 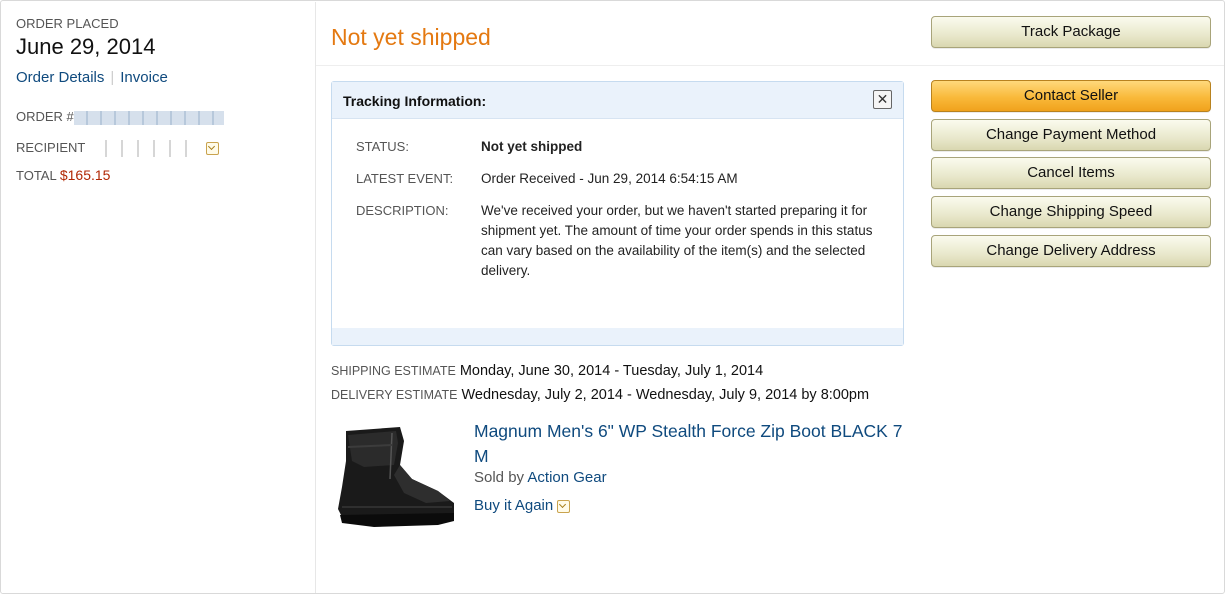 I want to click on header-divider, so click(x=770, y=65).